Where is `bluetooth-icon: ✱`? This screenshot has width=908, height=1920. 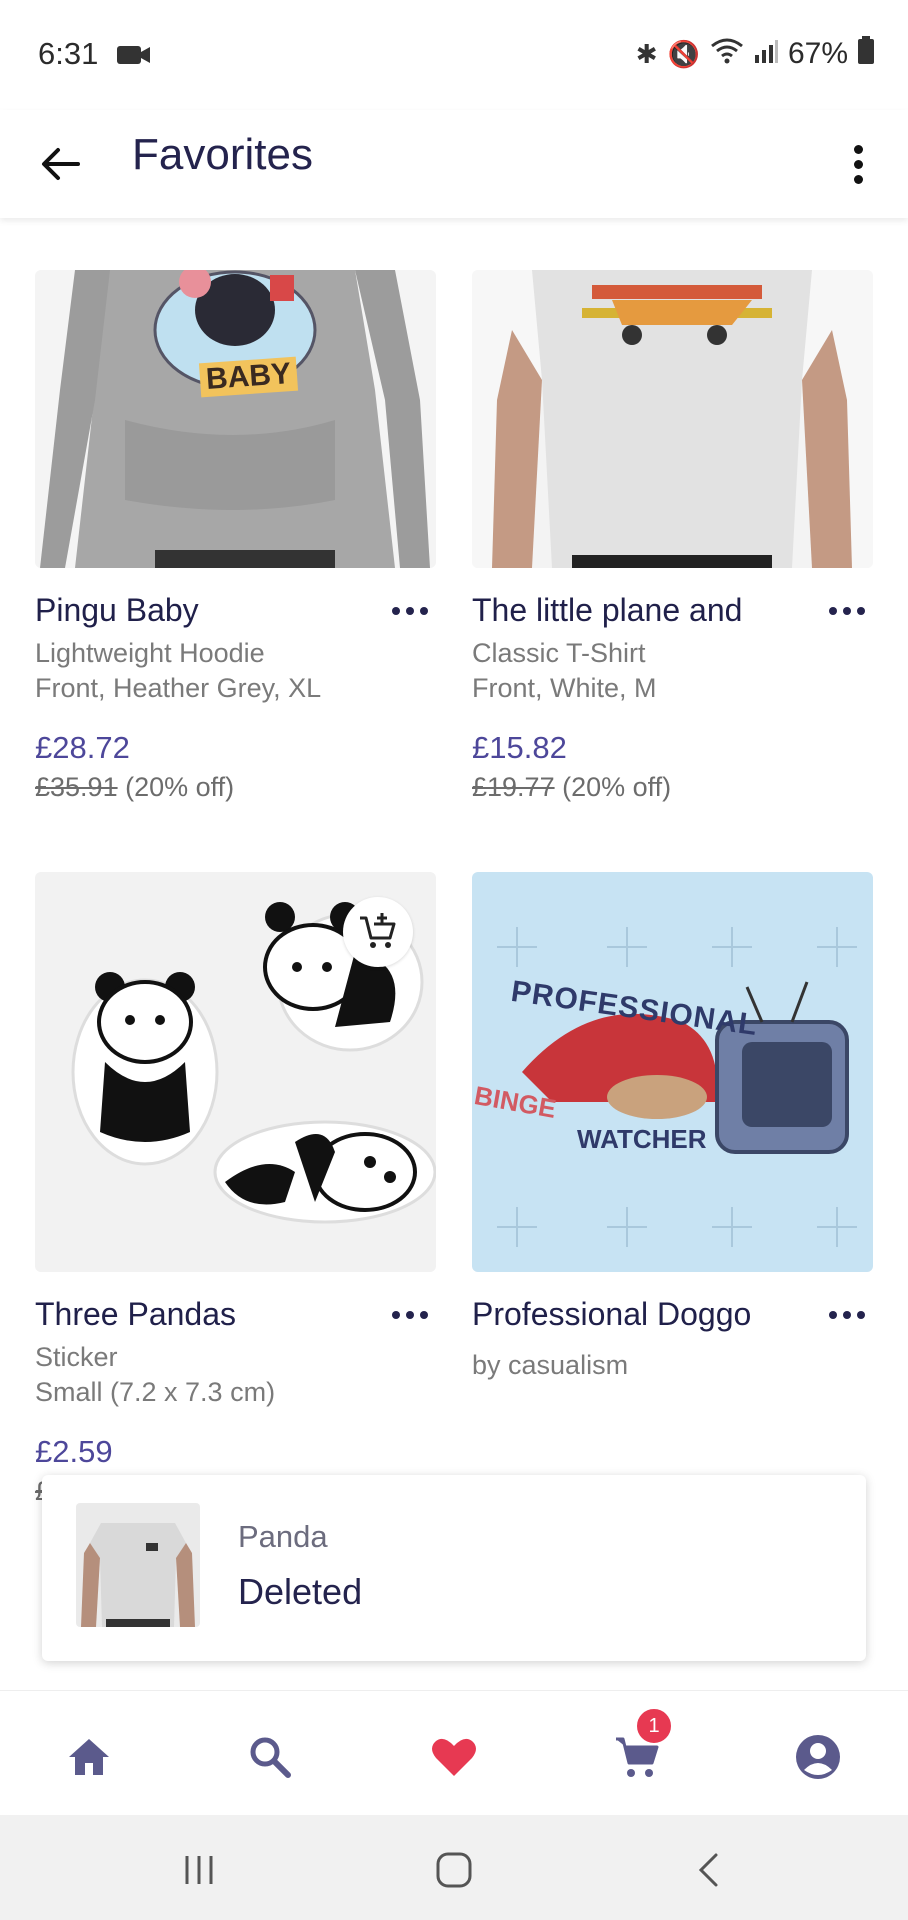
bluetooth-icon: ✱ is located at coordinates (646, 53).